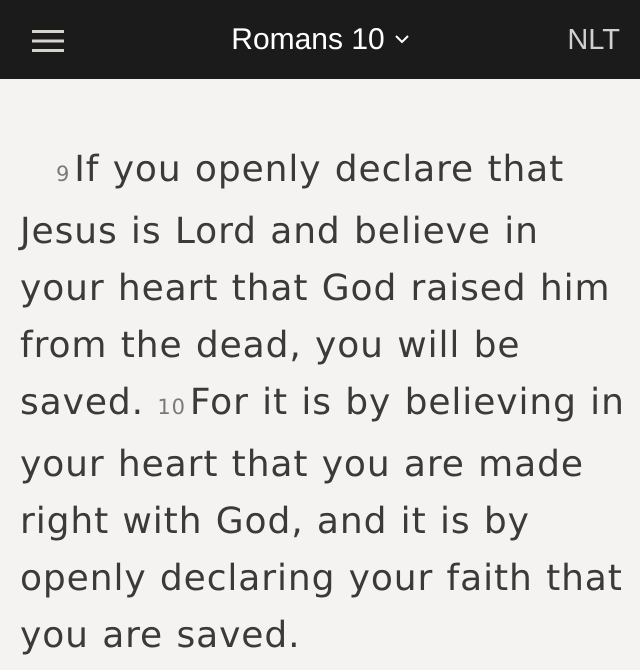 This screenshot has height=670, width=640. What do you see at coordinates (320, 39) in the screenshot?
I see `chapter-selector: Romans 10` at bounding box center [320, 39].